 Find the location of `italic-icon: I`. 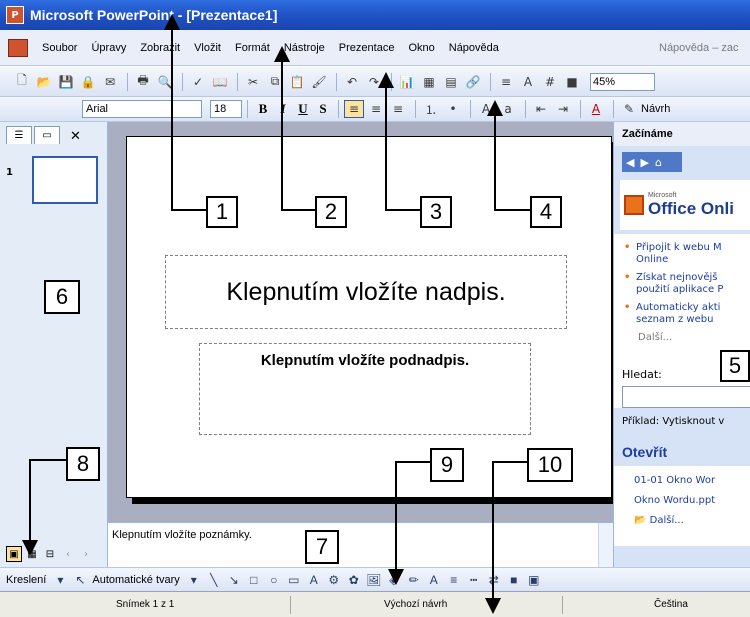

italic-icon: I is located at coordinates (283, 109).